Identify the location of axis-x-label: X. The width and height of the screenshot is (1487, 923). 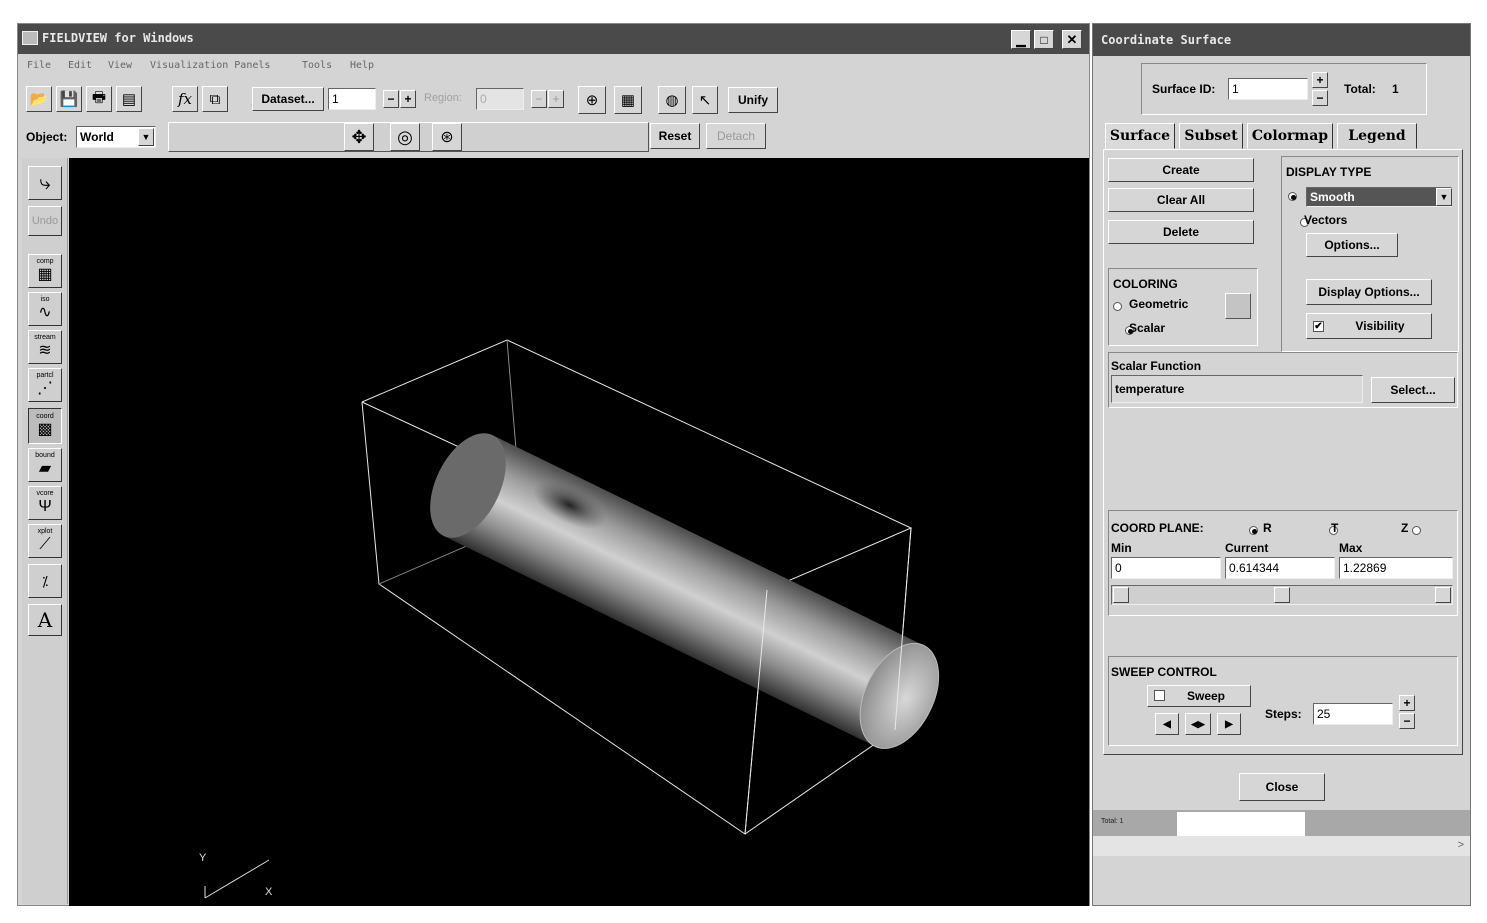
(269, 892).